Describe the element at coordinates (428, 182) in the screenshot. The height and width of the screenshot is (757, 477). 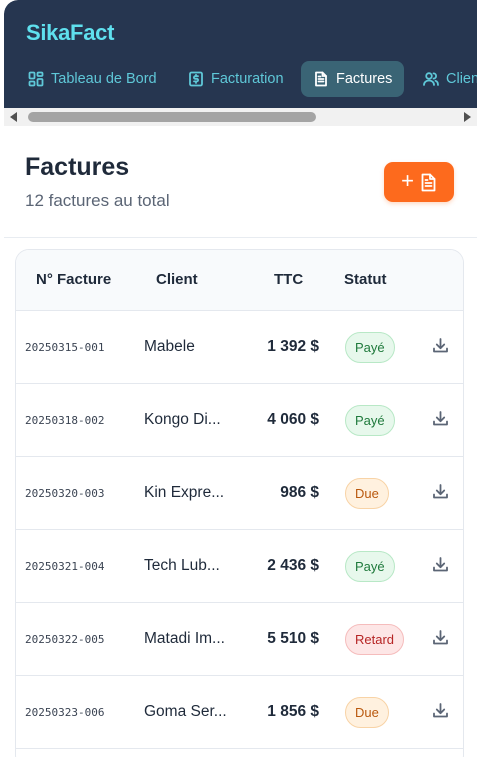
I see `document-plus-icon` at that location.